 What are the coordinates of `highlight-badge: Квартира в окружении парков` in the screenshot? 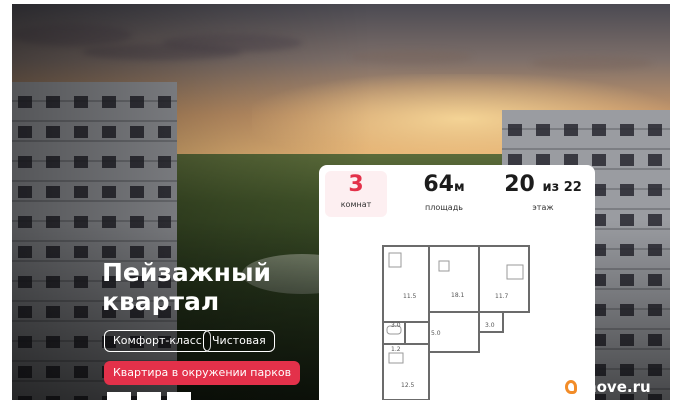 It's located at (202, 373).